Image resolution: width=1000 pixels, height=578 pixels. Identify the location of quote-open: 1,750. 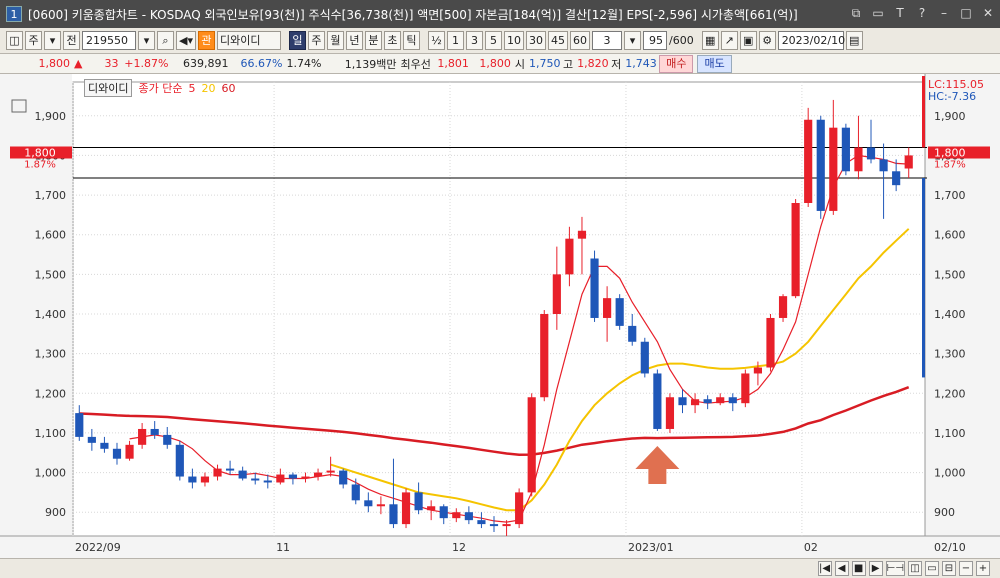
(544, 63).